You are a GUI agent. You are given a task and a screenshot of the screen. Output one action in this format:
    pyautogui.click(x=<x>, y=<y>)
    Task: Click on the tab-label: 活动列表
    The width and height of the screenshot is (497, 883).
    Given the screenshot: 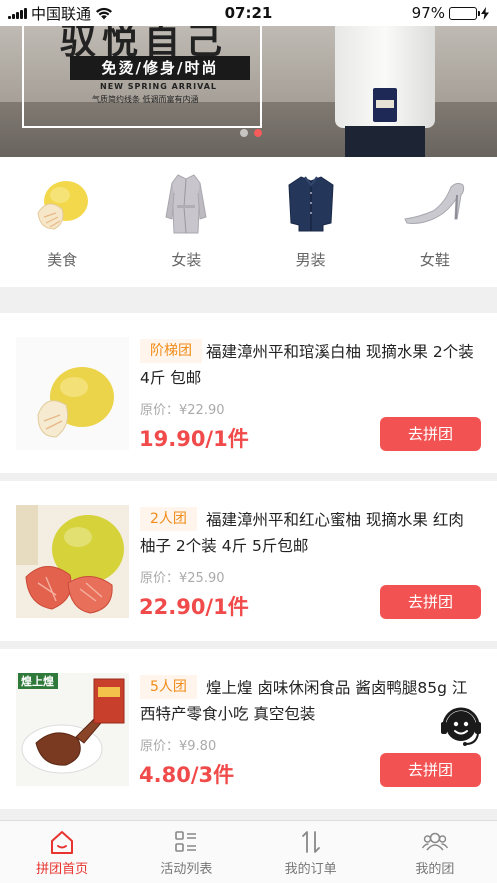 What is the action you would take?
    pyautogui.click(x=186, y=869)
    